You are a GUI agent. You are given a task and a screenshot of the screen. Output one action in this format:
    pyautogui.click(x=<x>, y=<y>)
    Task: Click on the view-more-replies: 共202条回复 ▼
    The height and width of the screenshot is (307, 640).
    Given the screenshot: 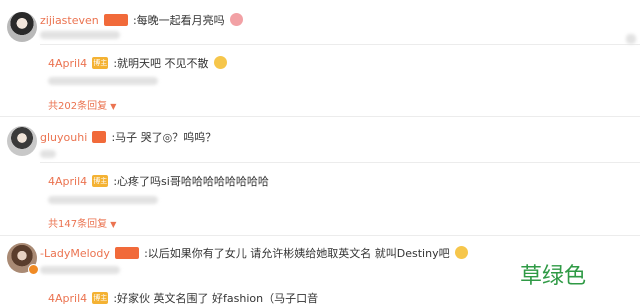 What is the action you would take?
    pyautogui.click(x=82, y=104)
    